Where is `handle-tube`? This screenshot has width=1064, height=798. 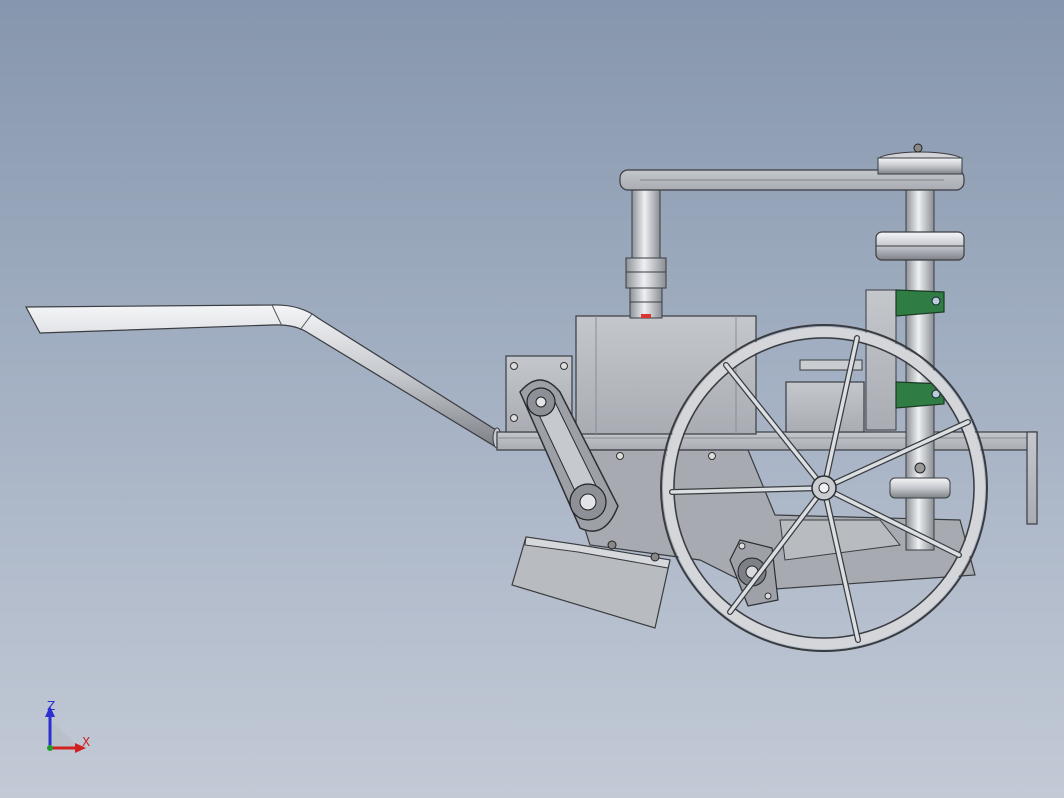
handle-tube is located at coordinates (263, 376).